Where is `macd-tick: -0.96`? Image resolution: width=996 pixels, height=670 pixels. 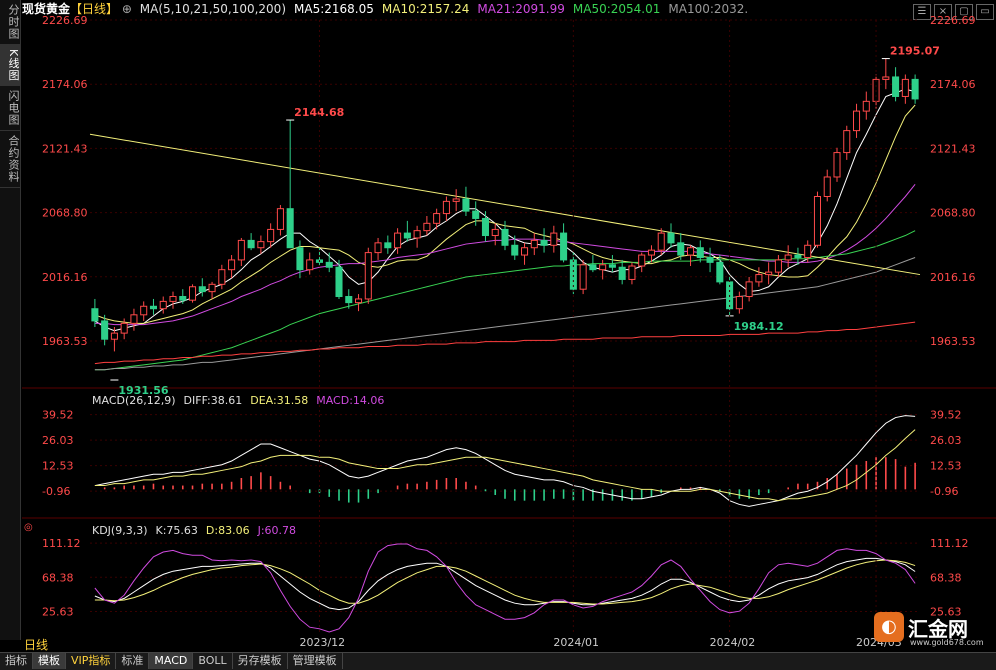 macd-tick: -0.96 is located at coordinates (944, 491).